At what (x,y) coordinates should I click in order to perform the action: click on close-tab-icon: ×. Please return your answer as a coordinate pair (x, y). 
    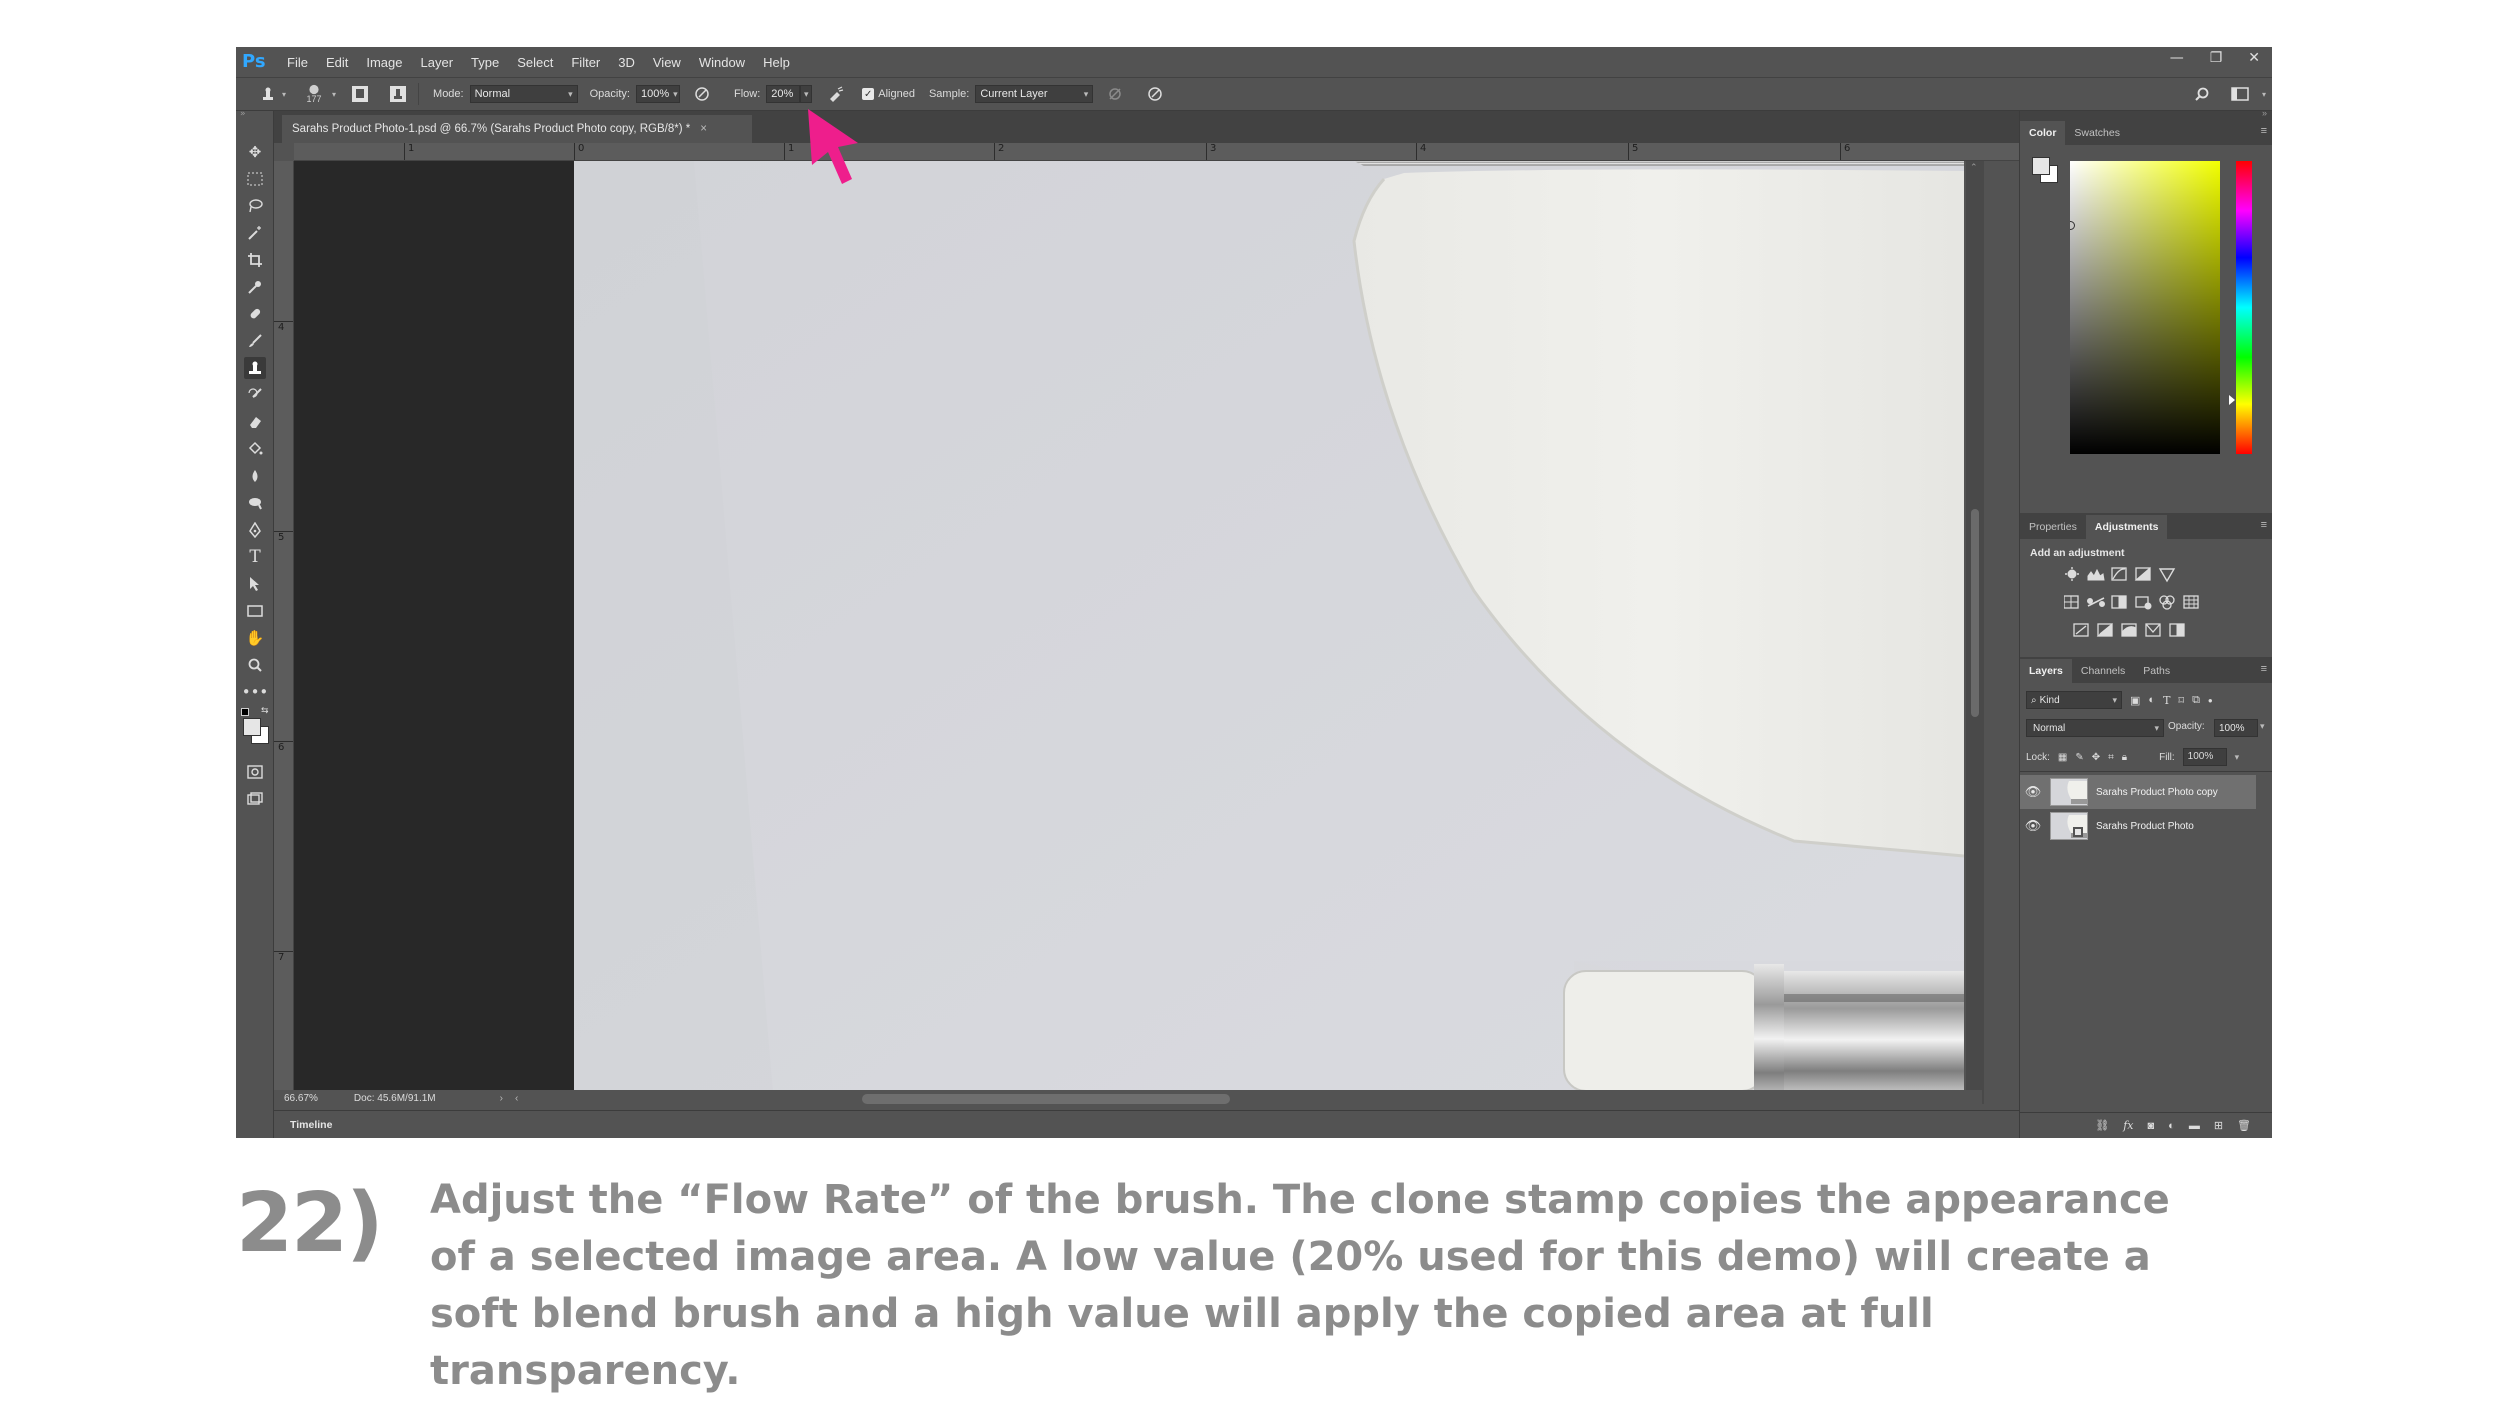
    Looking at the image, I should click on (703, 129).